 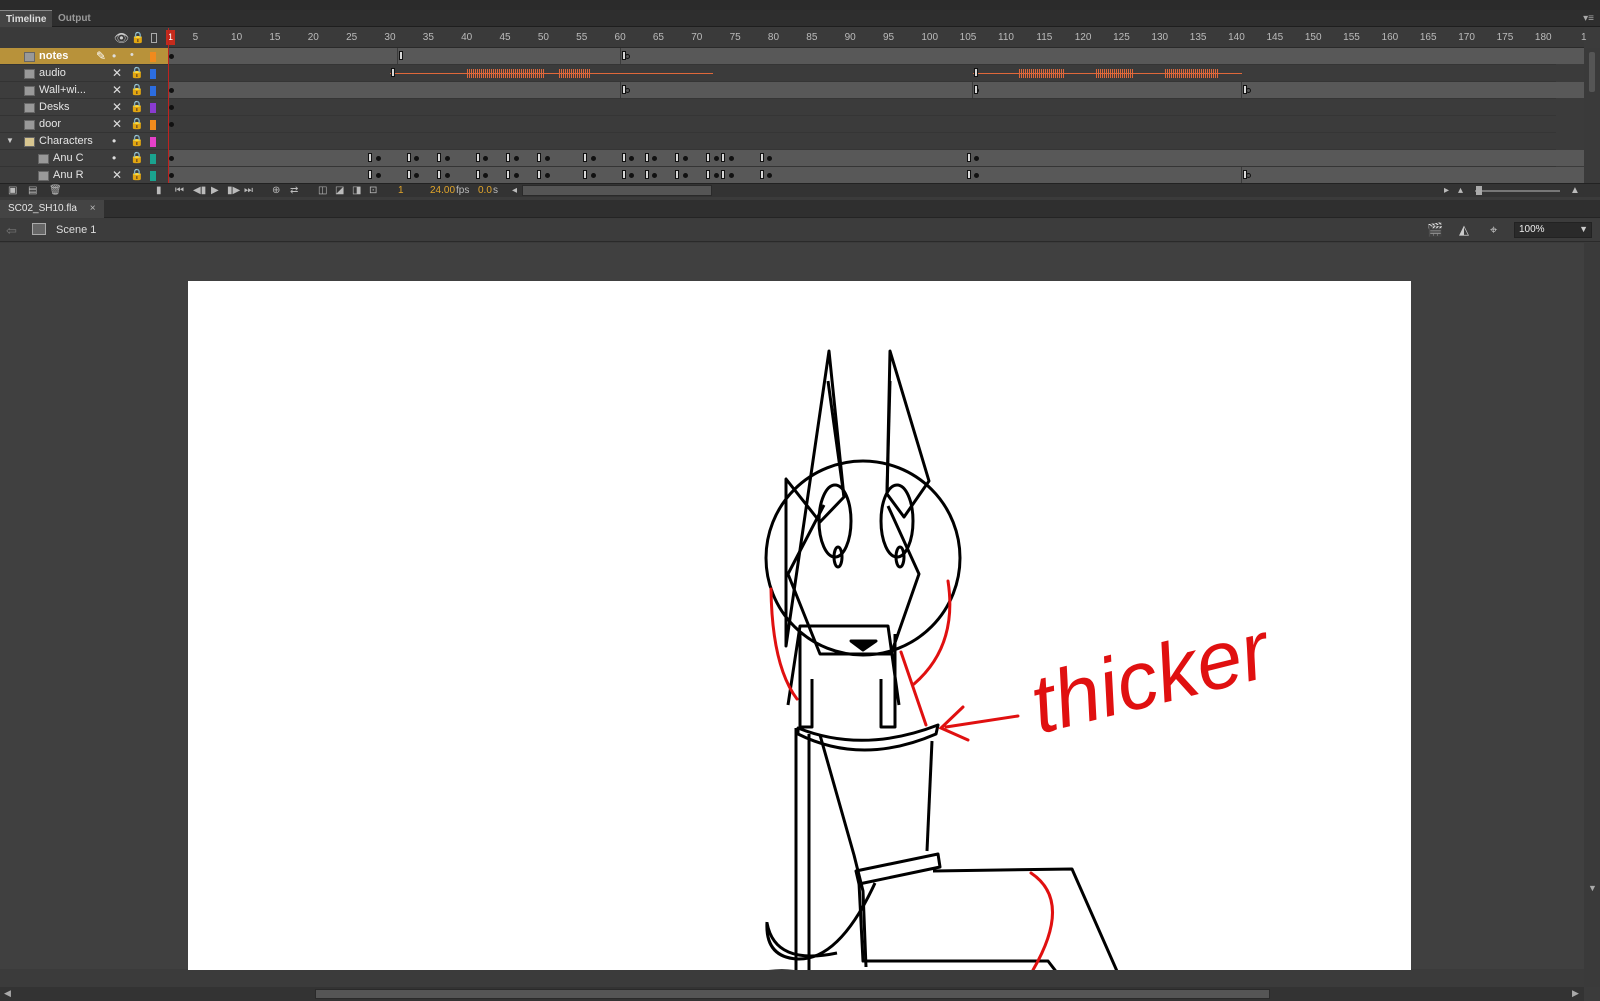 What do you see at coordinates (84, 124) in the screenshot?
I see `layer-row-door: door ✕ 🔒` at bounding box center [84, 124].